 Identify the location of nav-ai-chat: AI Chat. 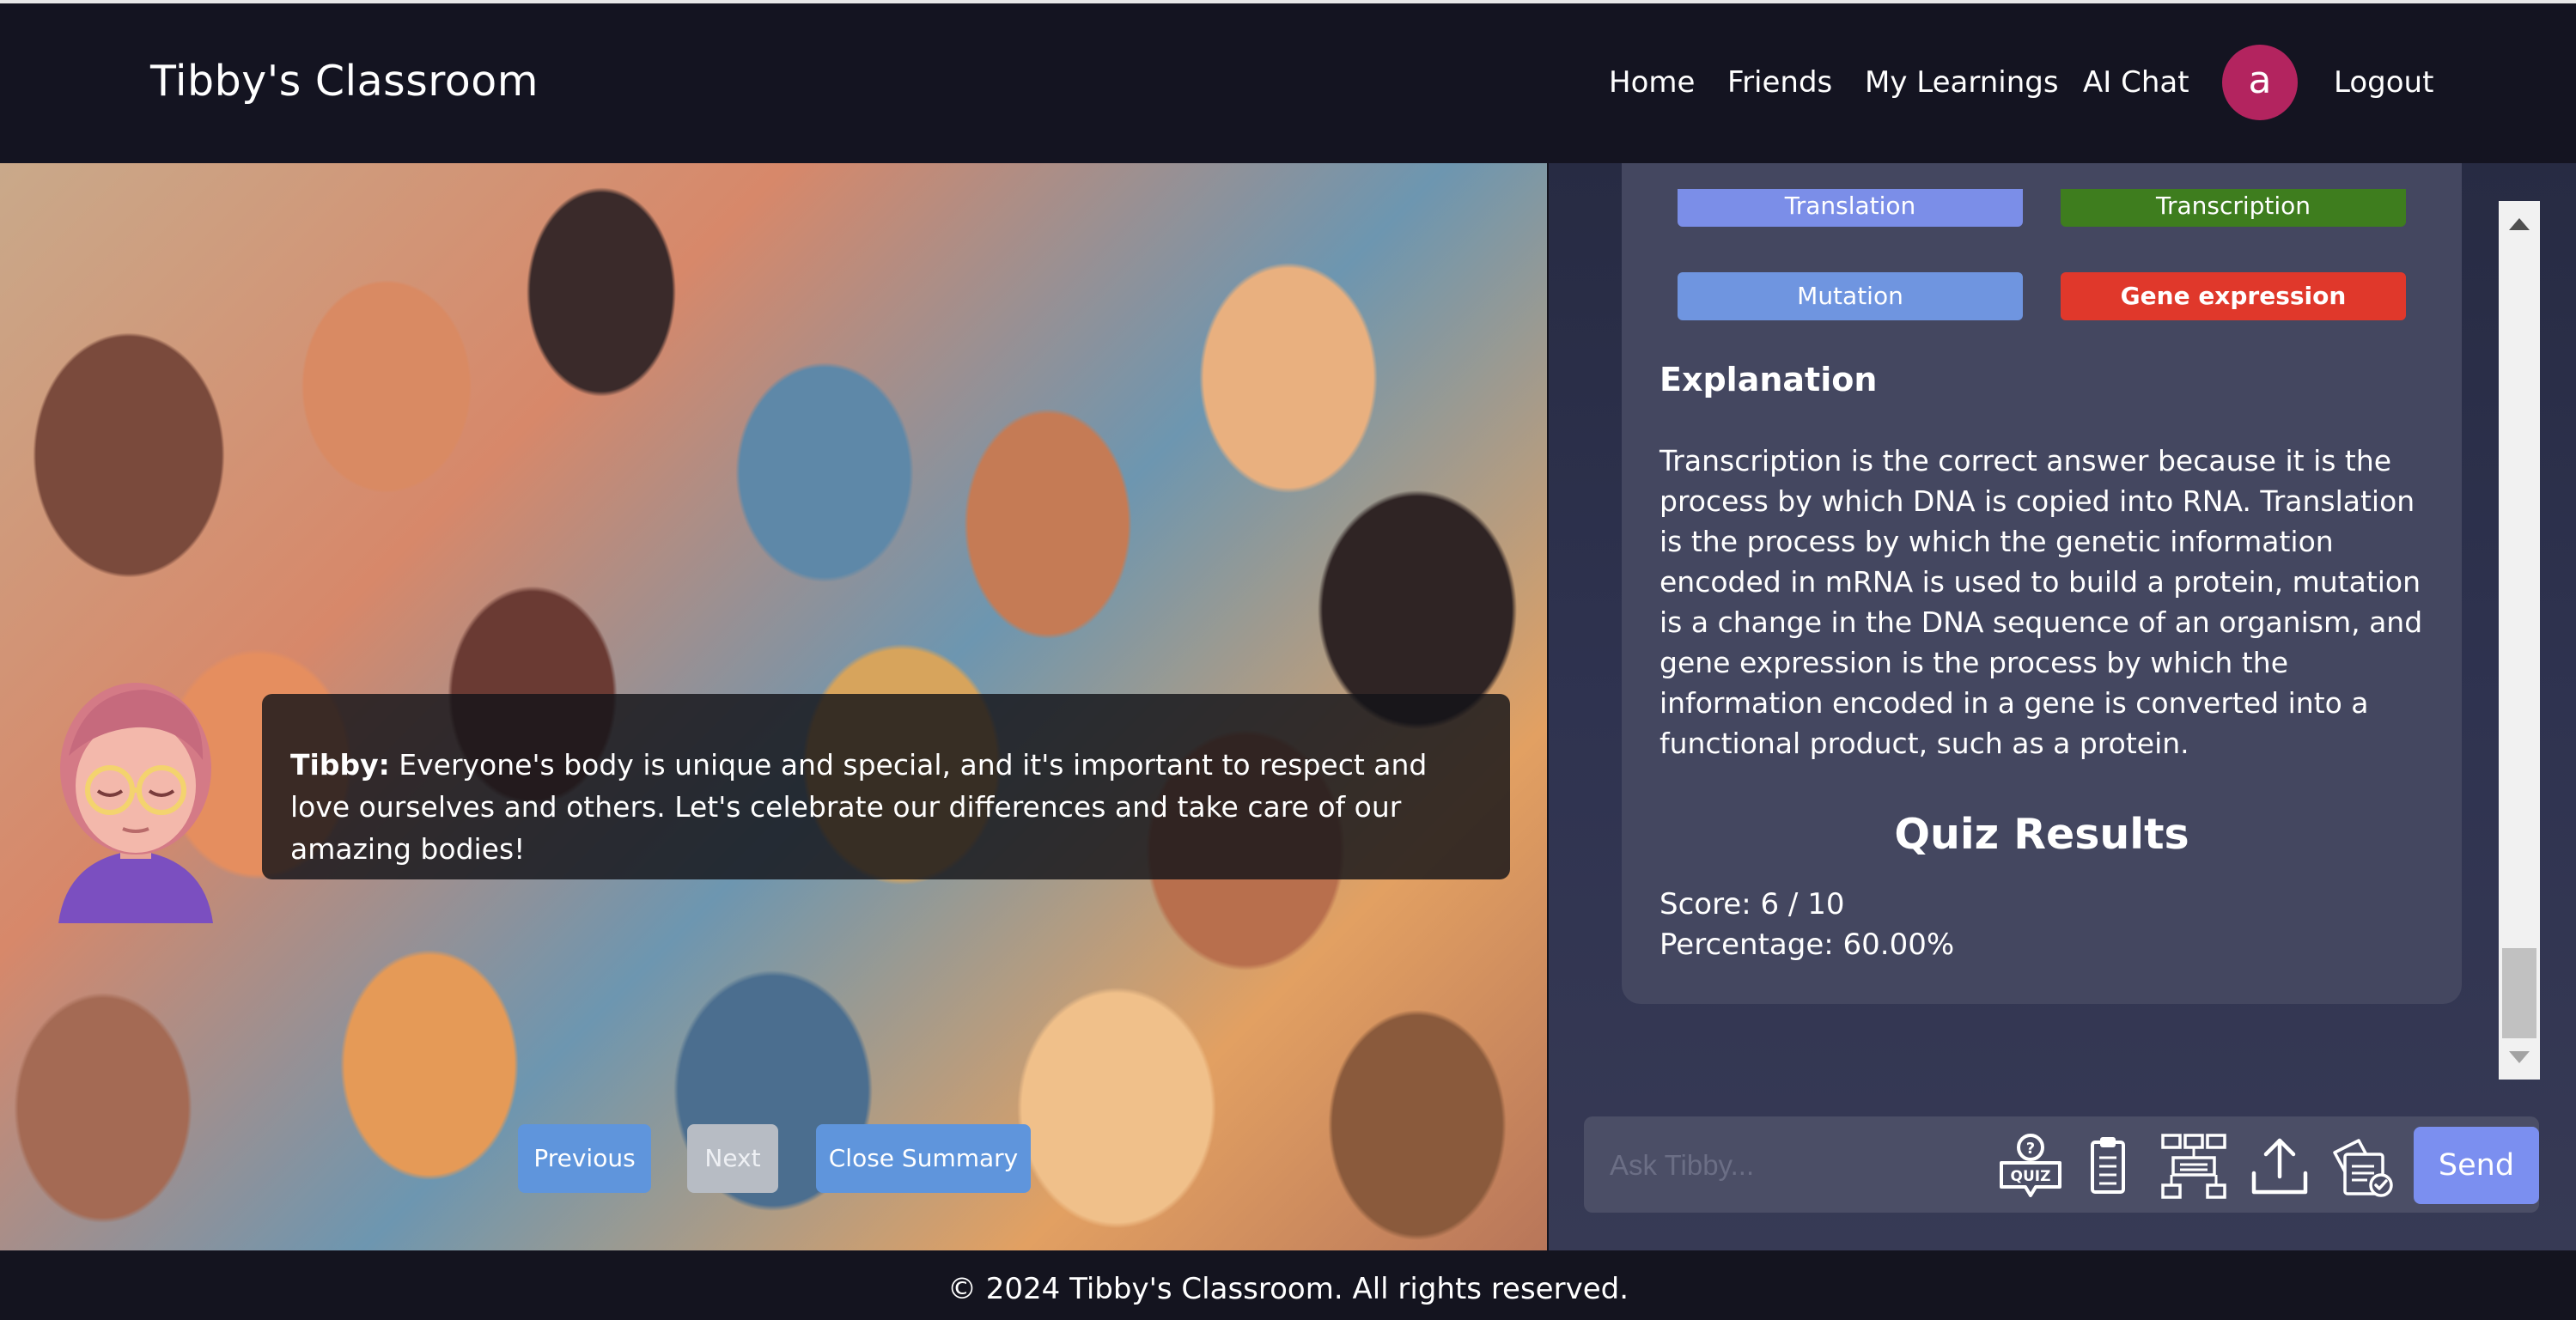
(2136, 82).